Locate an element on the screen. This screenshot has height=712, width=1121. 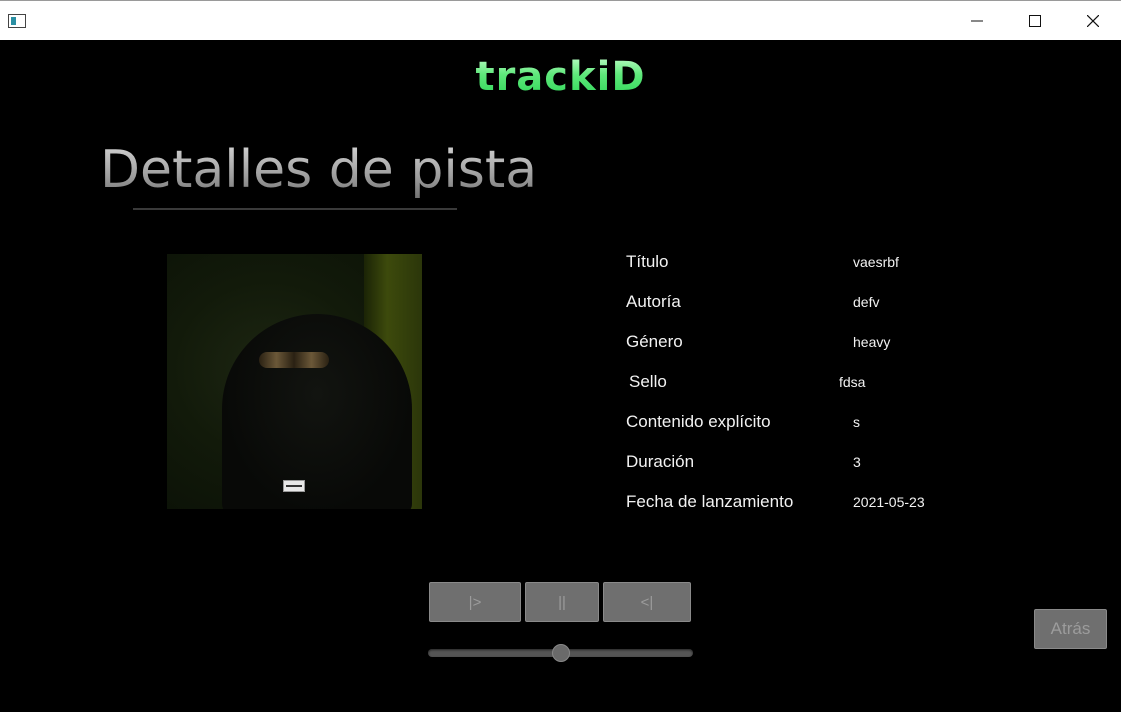
detail-label: Contenido explícito is located at coordinates (698, 421).